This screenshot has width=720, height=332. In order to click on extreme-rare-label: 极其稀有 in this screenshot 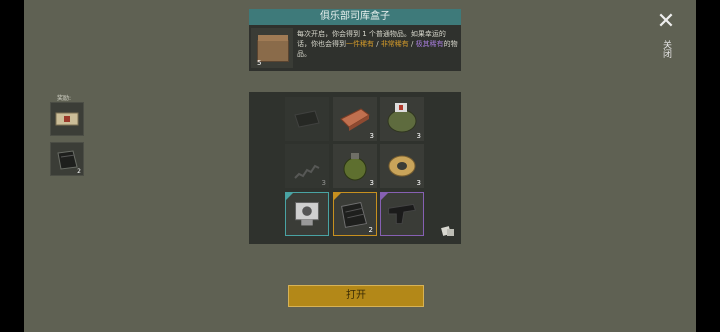, I will do `click(429, 44)`.